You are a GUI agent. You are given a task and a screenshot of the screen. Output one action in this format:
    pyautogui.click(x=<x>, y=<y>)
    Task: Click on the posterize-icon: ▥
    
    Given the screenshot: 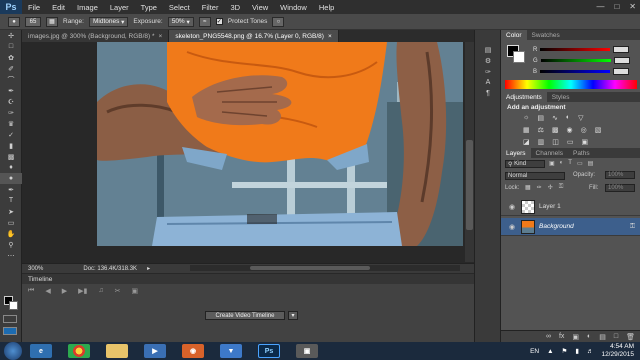 What is the action you would take?
    pyautogui.click(x=541, y=142)
    